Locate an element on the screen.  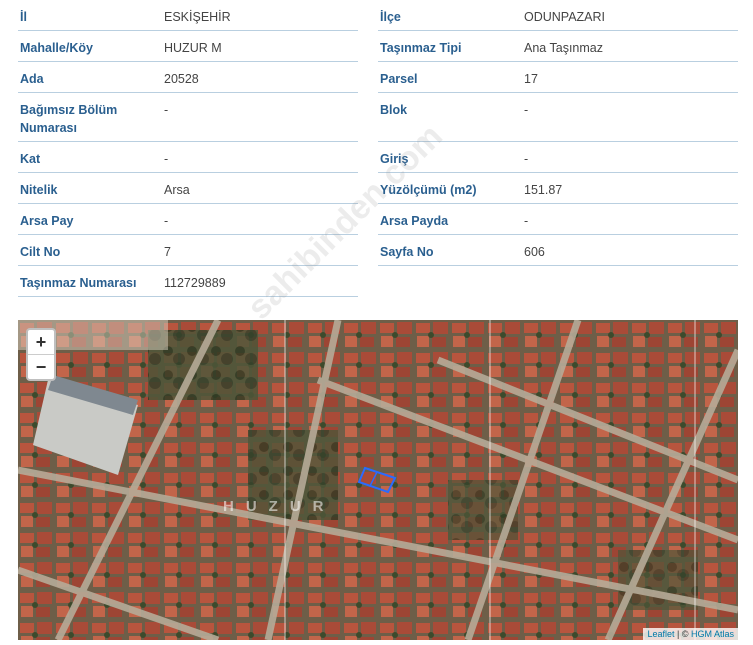
value-yuzolcumu: 151.87 is located at coordinates (543, 190).